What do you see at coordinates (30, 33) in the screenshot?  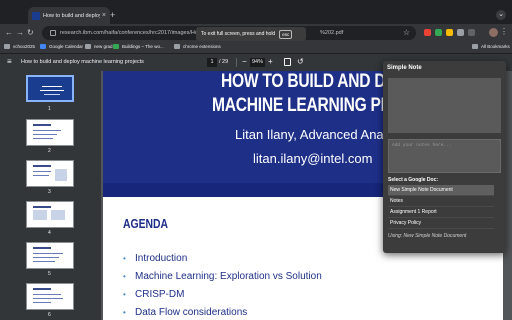 I see `reload-icon: ↻` at bounding box center [30, 33].